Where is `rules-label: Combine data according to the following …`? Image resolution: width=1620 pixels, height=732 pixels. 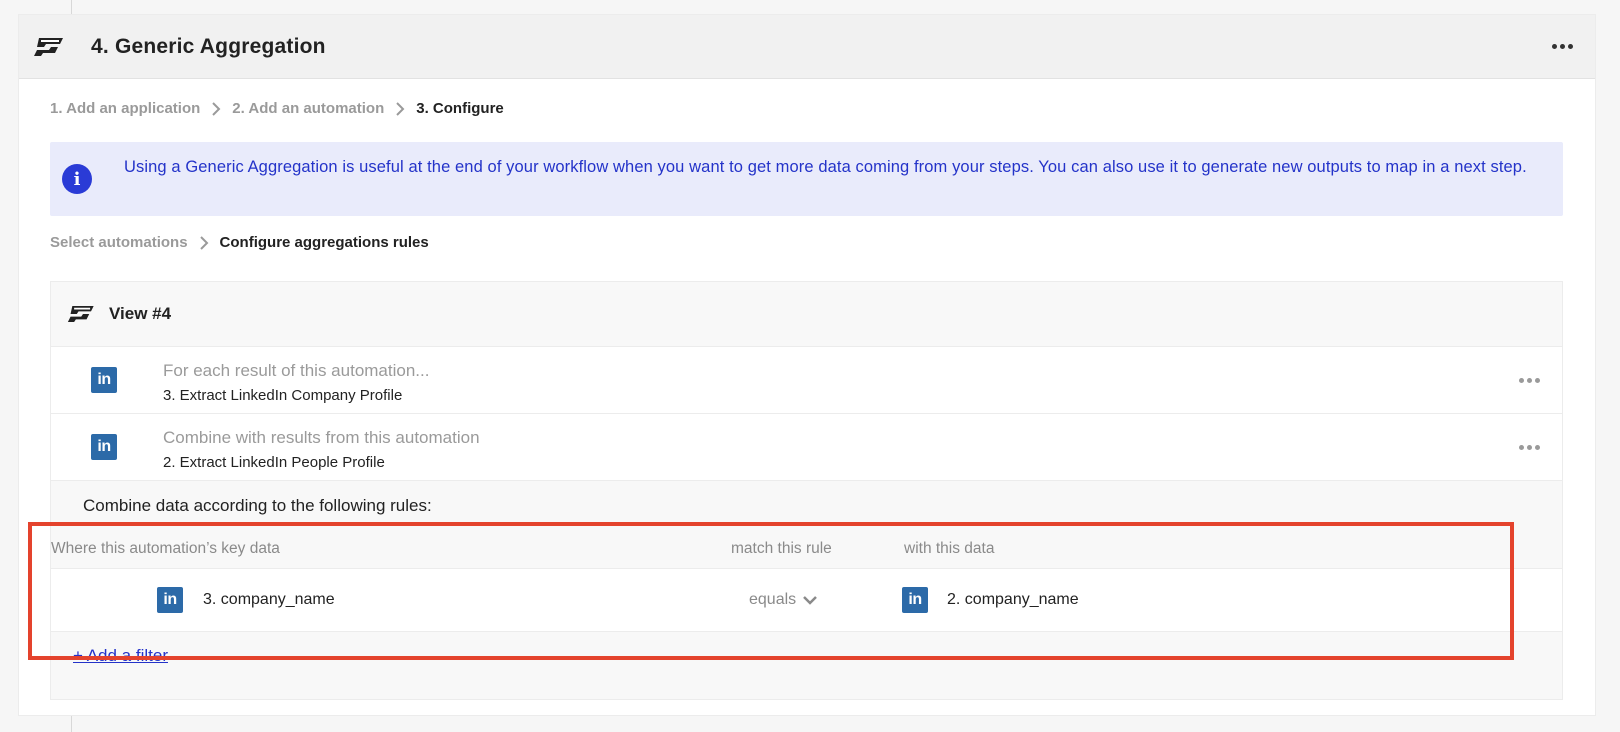 rules-label: Combine data according to the following … is located at coordinates (257, 505).